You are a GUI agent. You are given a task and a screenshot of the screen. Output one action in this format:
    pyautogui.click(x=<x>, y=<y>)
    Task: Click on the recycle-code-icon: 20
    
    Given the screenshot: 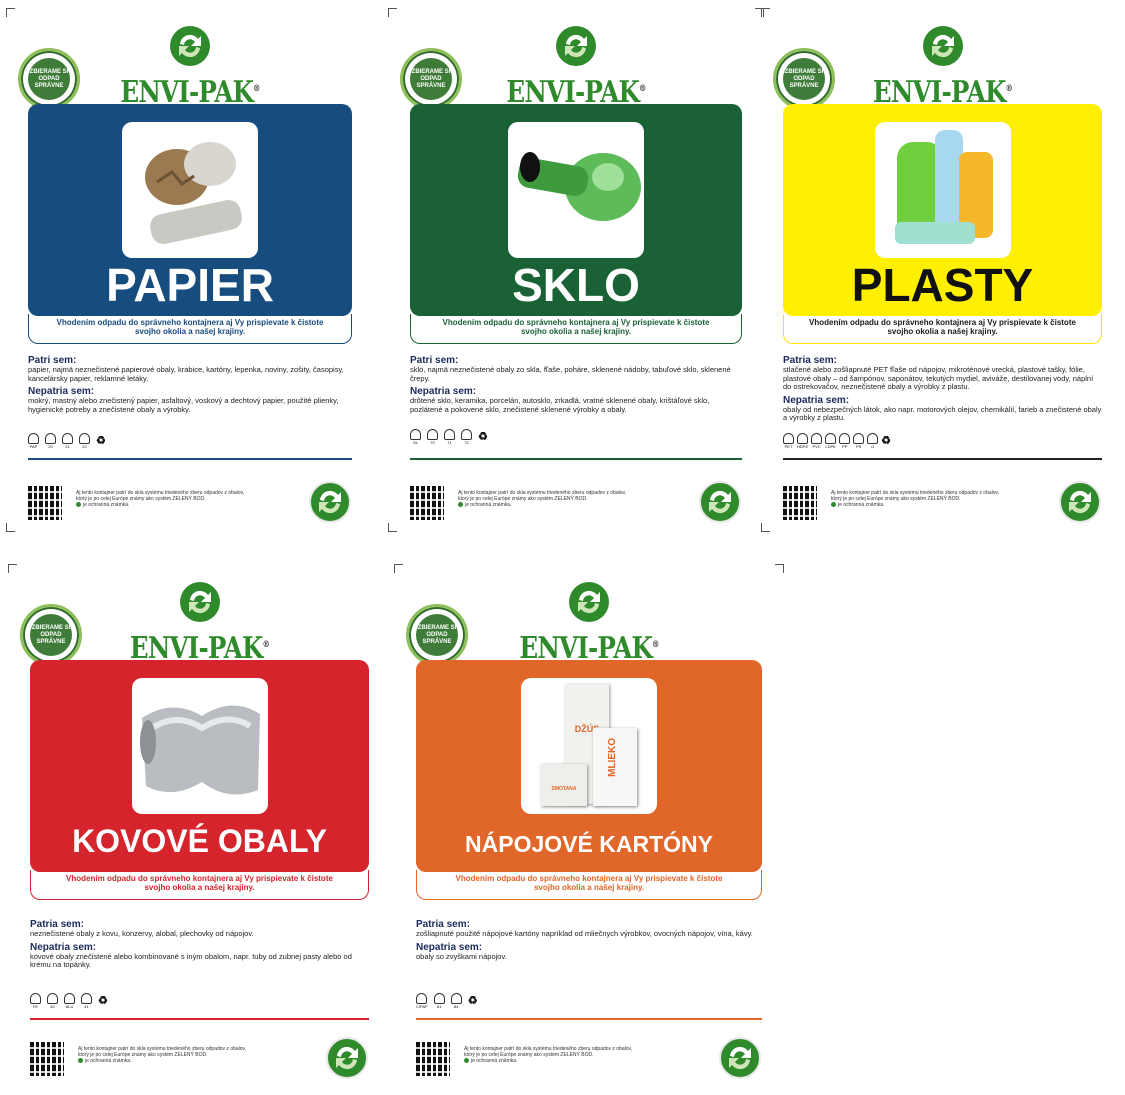 What is the action you would take?
    pyautogui.click(x=50, y=441)
    